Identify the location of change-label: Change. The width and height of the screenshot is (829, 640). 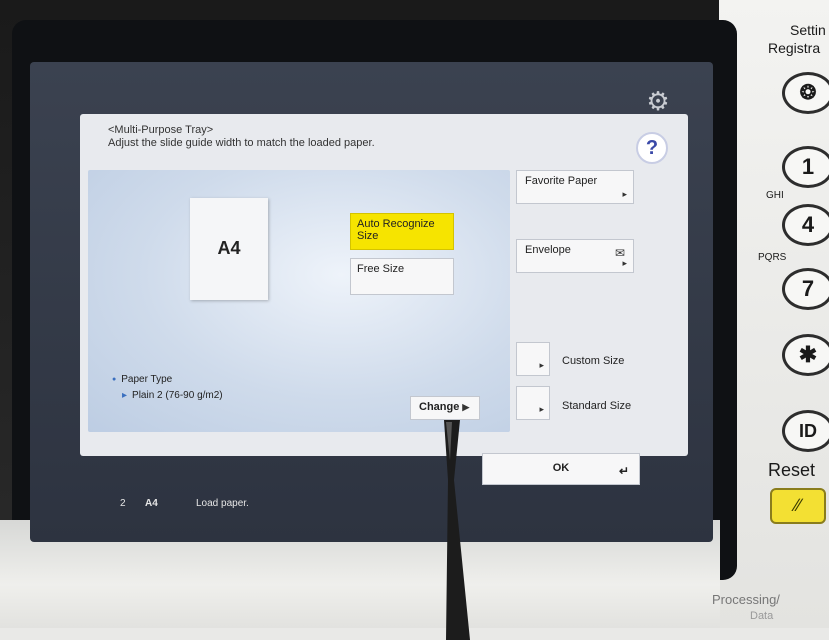
(439, 407).